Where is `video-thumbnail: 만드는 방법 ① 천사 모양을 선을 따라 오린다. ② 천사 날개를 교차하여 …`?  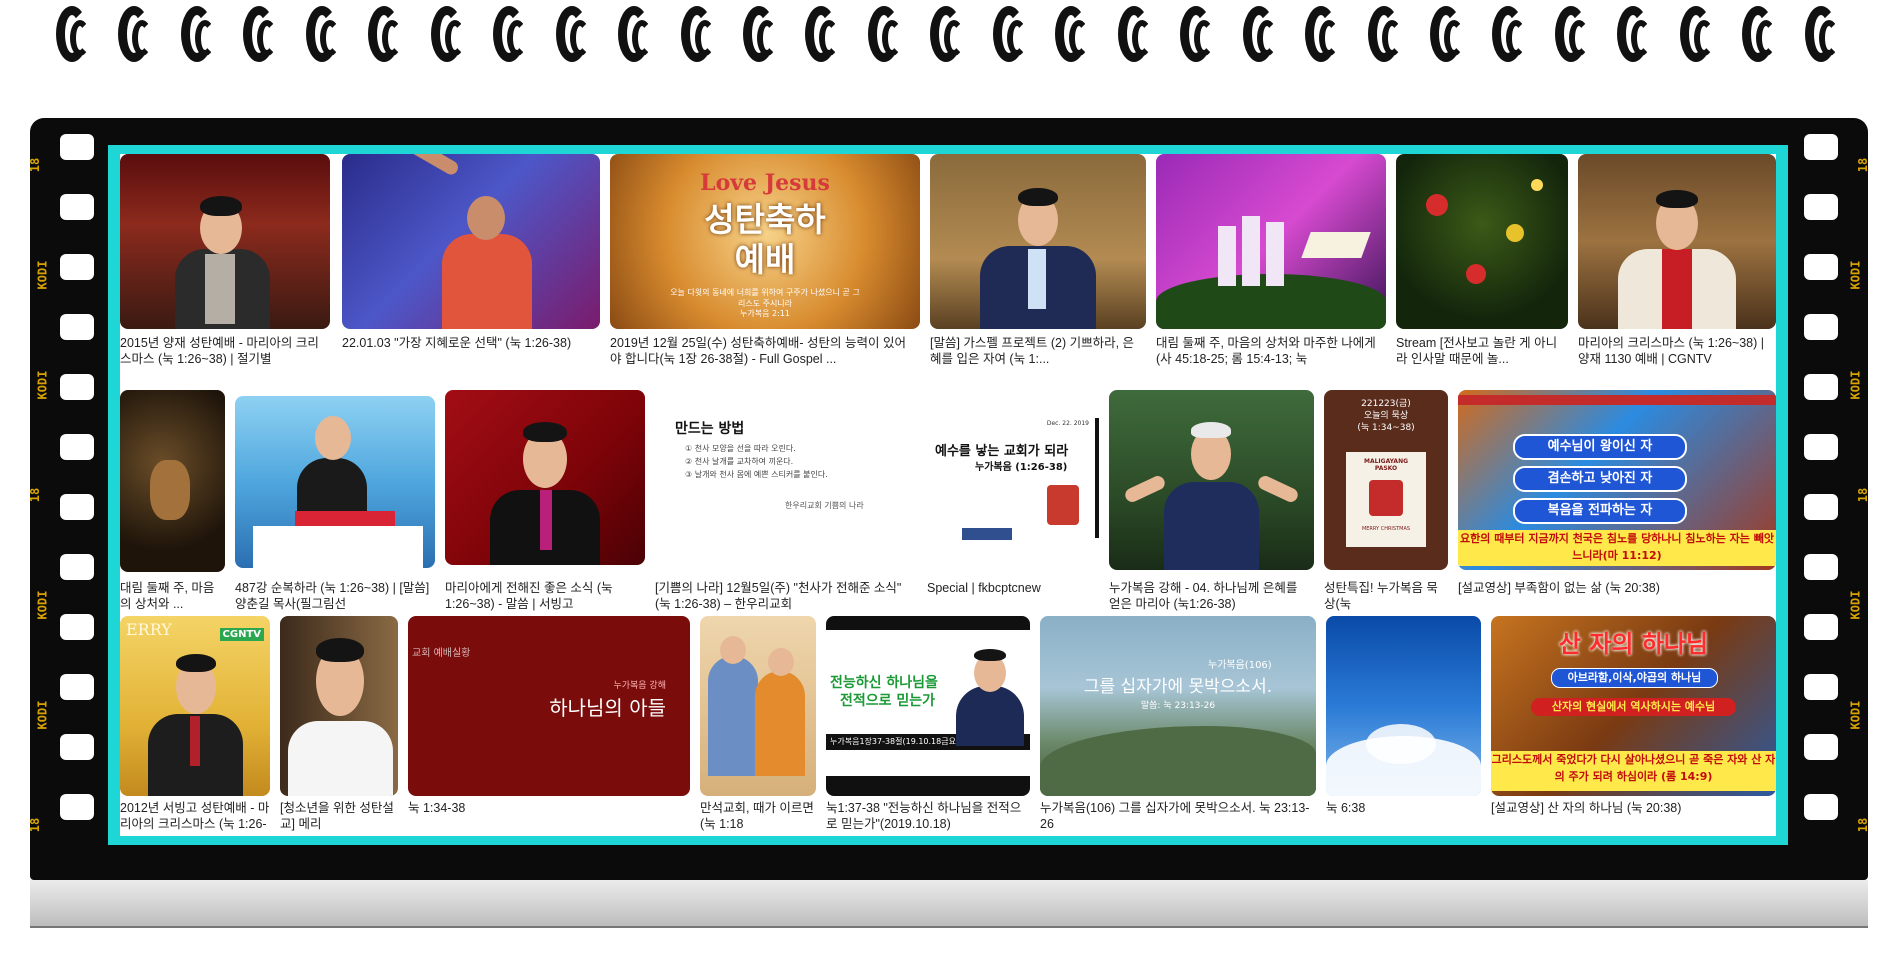
video-thumbnail: 만드는 방법 ① 천사 모양을 선을 따라 오린다. ② 천사 날개를 교차하여 … is located at coordinates (786, 477).